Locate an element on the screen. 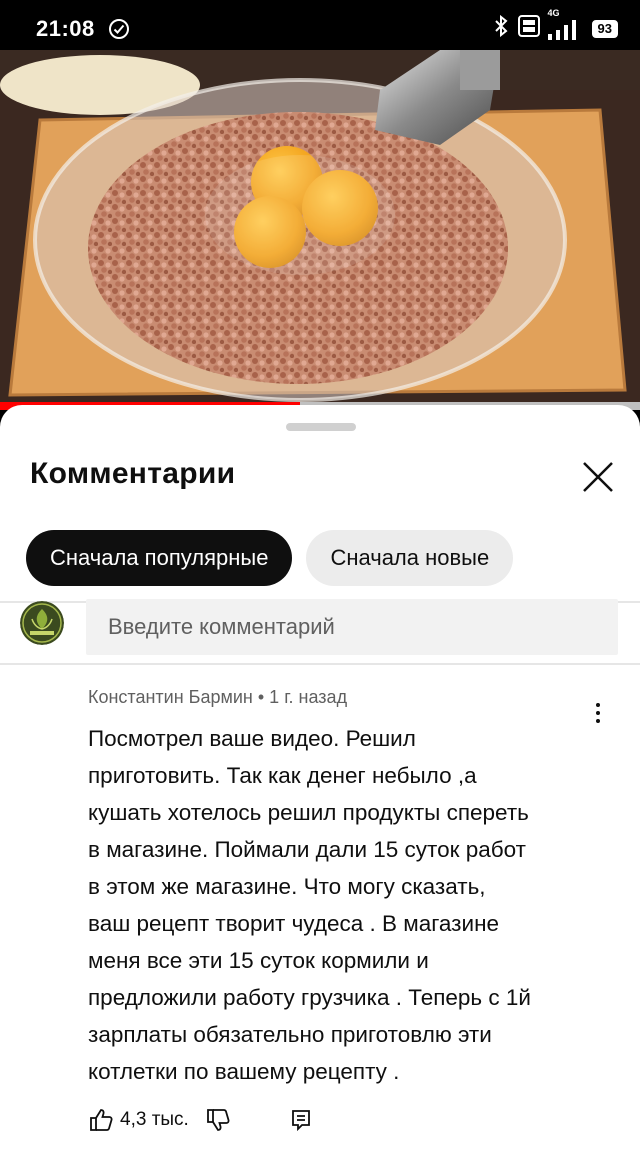  like-count: 4,3 тыс. is located at coordinates (154, 1119).